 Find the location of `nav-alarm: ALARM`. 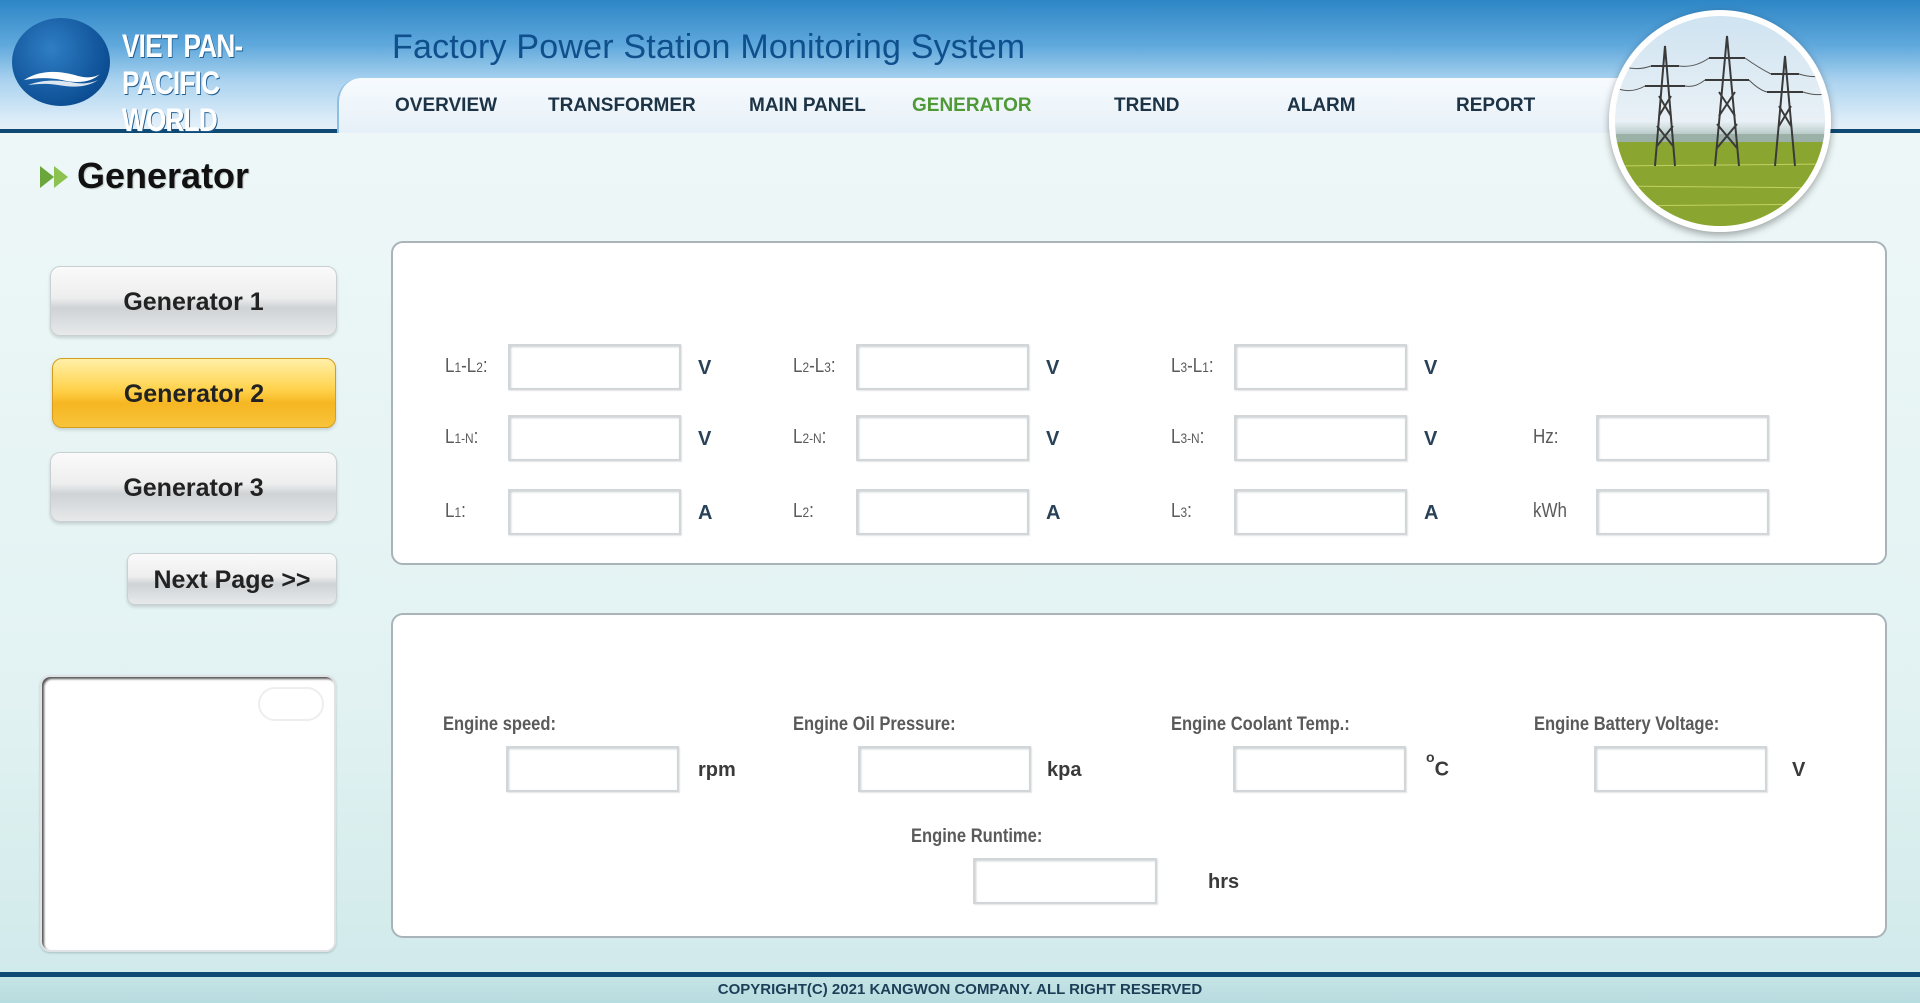

nav-alarm: ALARM is located at coordinates (1321, 105).